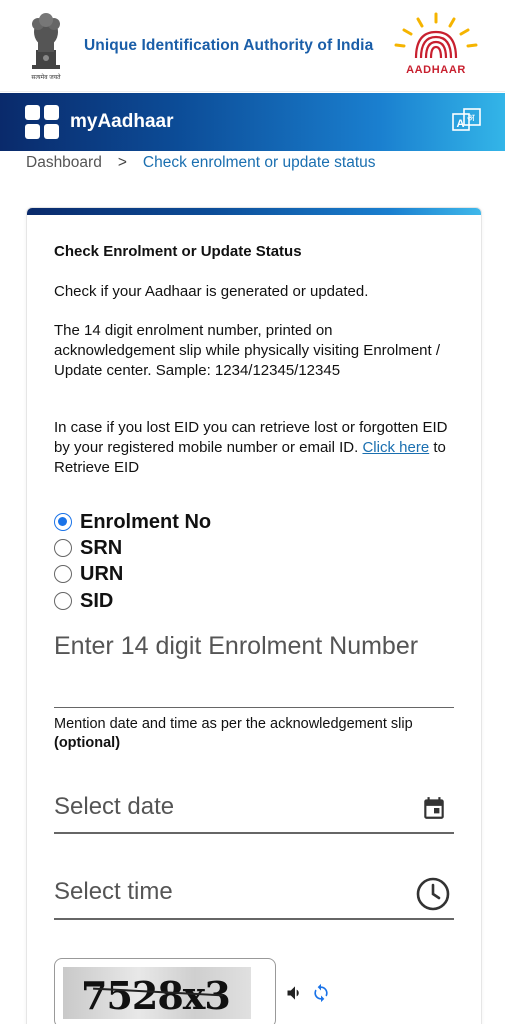  I want to click on navbar: myAadhaar, so click(252, 122).